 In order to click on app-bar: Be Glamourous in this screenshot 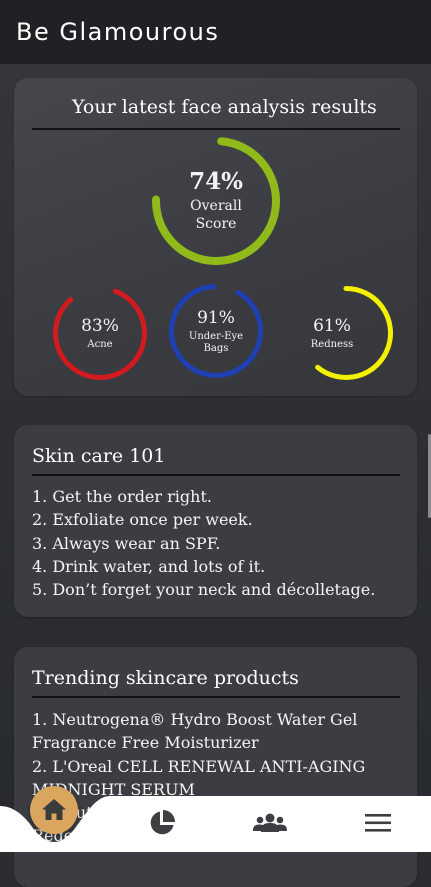, I will do `click(215, 32)`.